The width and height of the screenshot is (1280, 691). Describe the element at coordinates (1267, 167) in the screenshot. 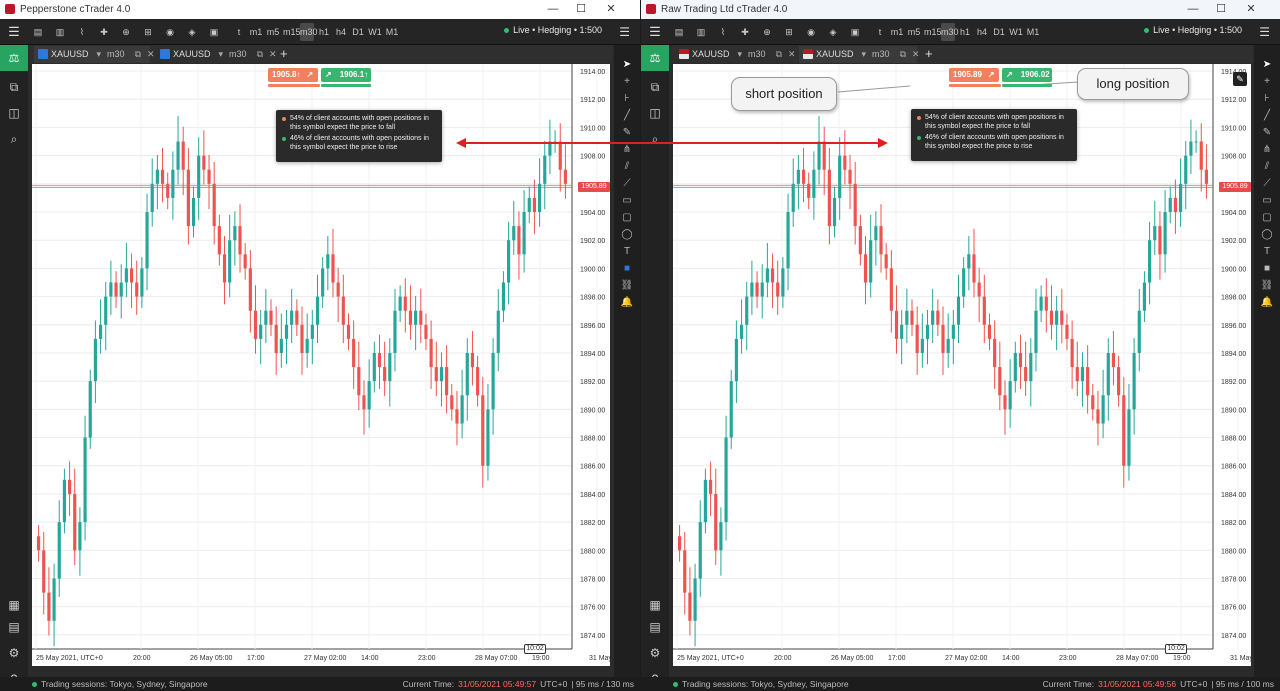

I see `brush-icon: ⫽` at that location.